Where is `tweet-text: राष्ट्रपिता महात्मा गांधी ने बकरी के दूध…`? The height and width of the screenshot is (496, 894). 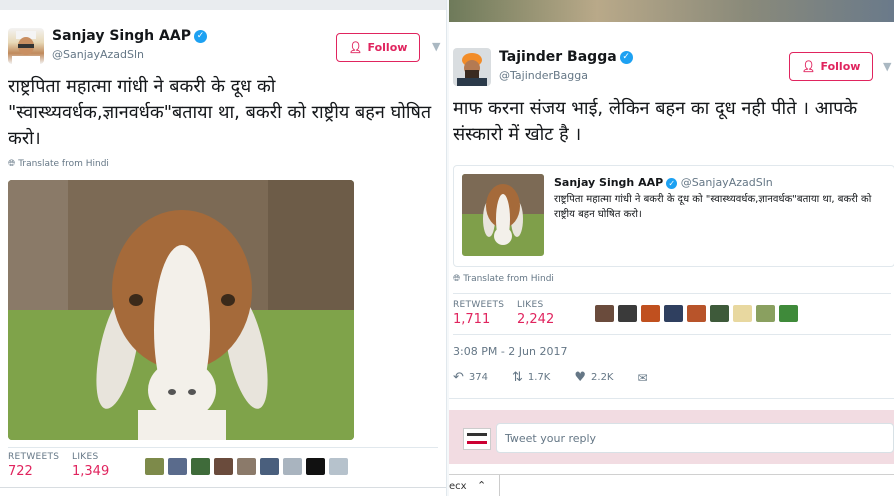 tweet-text: राष्ट्रपिता महात्मा गांधी ने बकरी के दूध… is located at coordinates (220, 112).